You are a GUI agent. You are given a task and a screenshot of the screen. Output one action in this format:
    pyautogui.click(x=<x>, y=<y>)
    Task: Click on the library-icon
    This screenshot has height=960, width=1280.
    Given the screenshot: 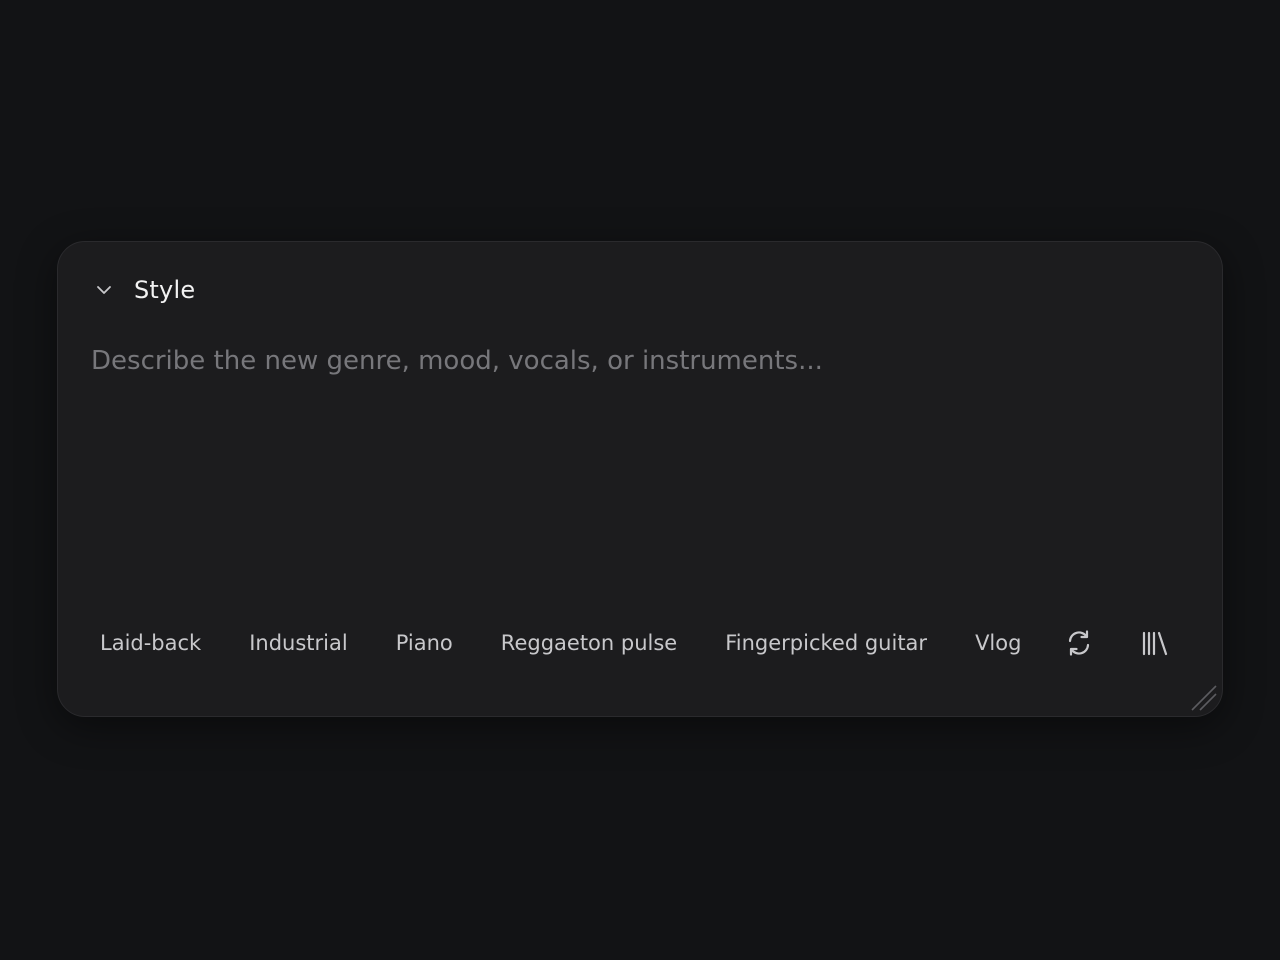 What is the action you would take?
    pyautogui.click(x=1155, y=643)
    